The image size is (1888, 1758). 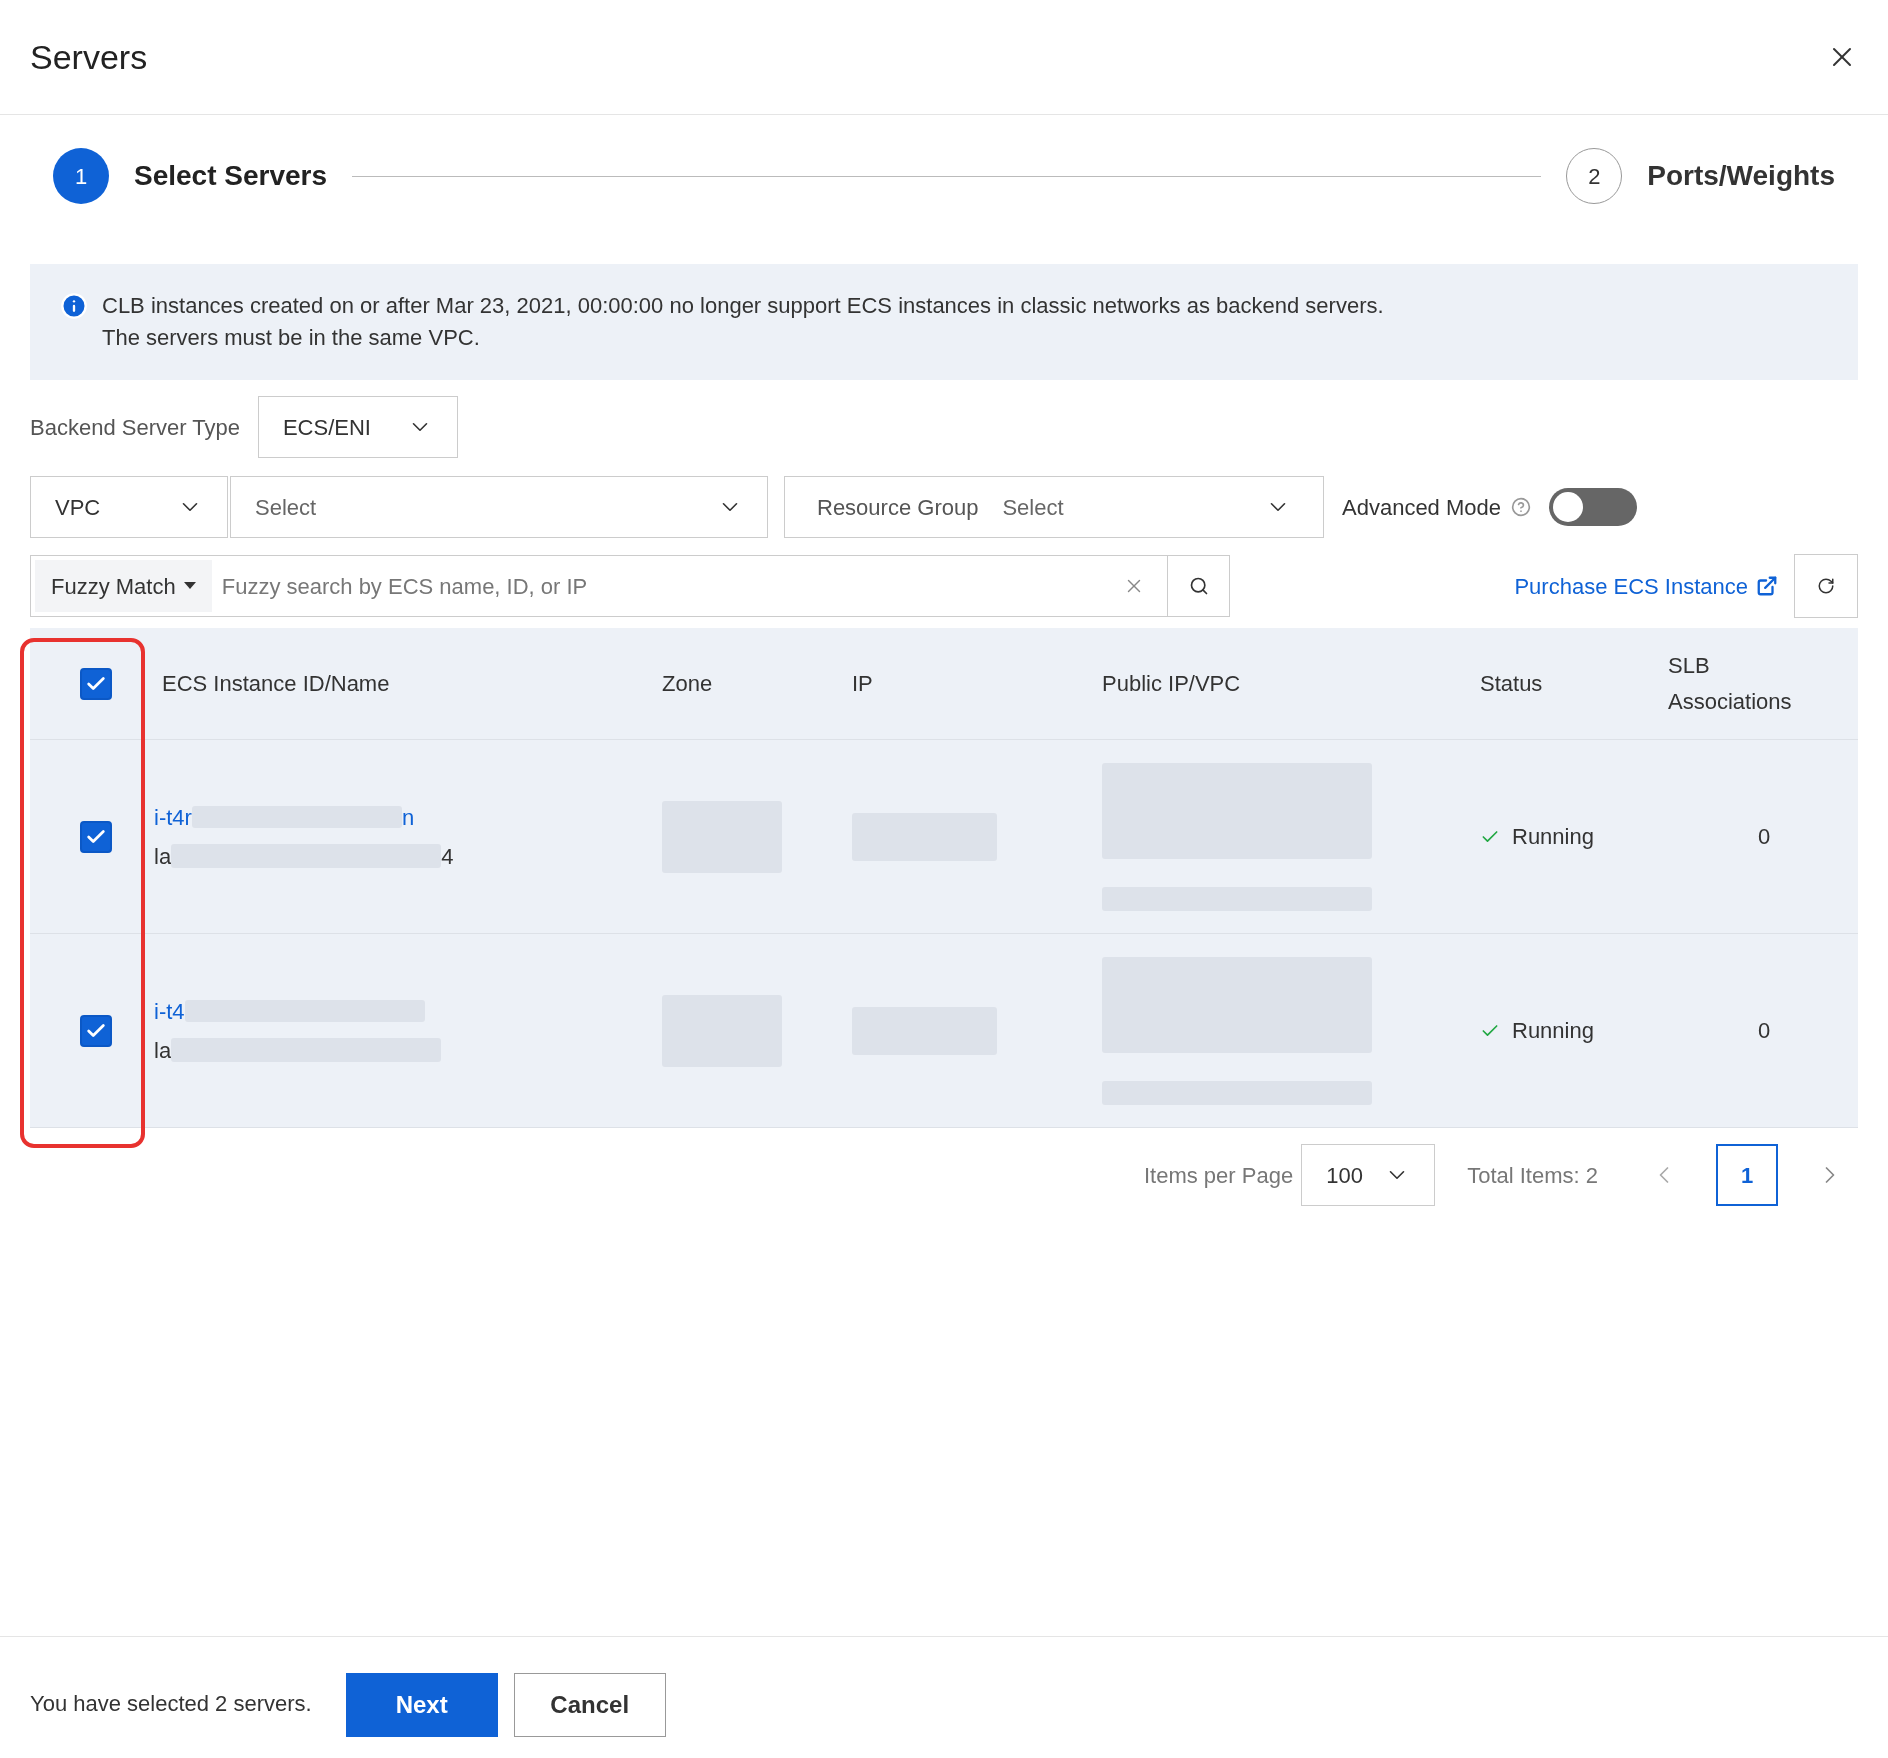 What do you see at coordinates (135, 427) in the screenshot?
I see `field-label: Backend Server Type` at bounding box center [135, 427].